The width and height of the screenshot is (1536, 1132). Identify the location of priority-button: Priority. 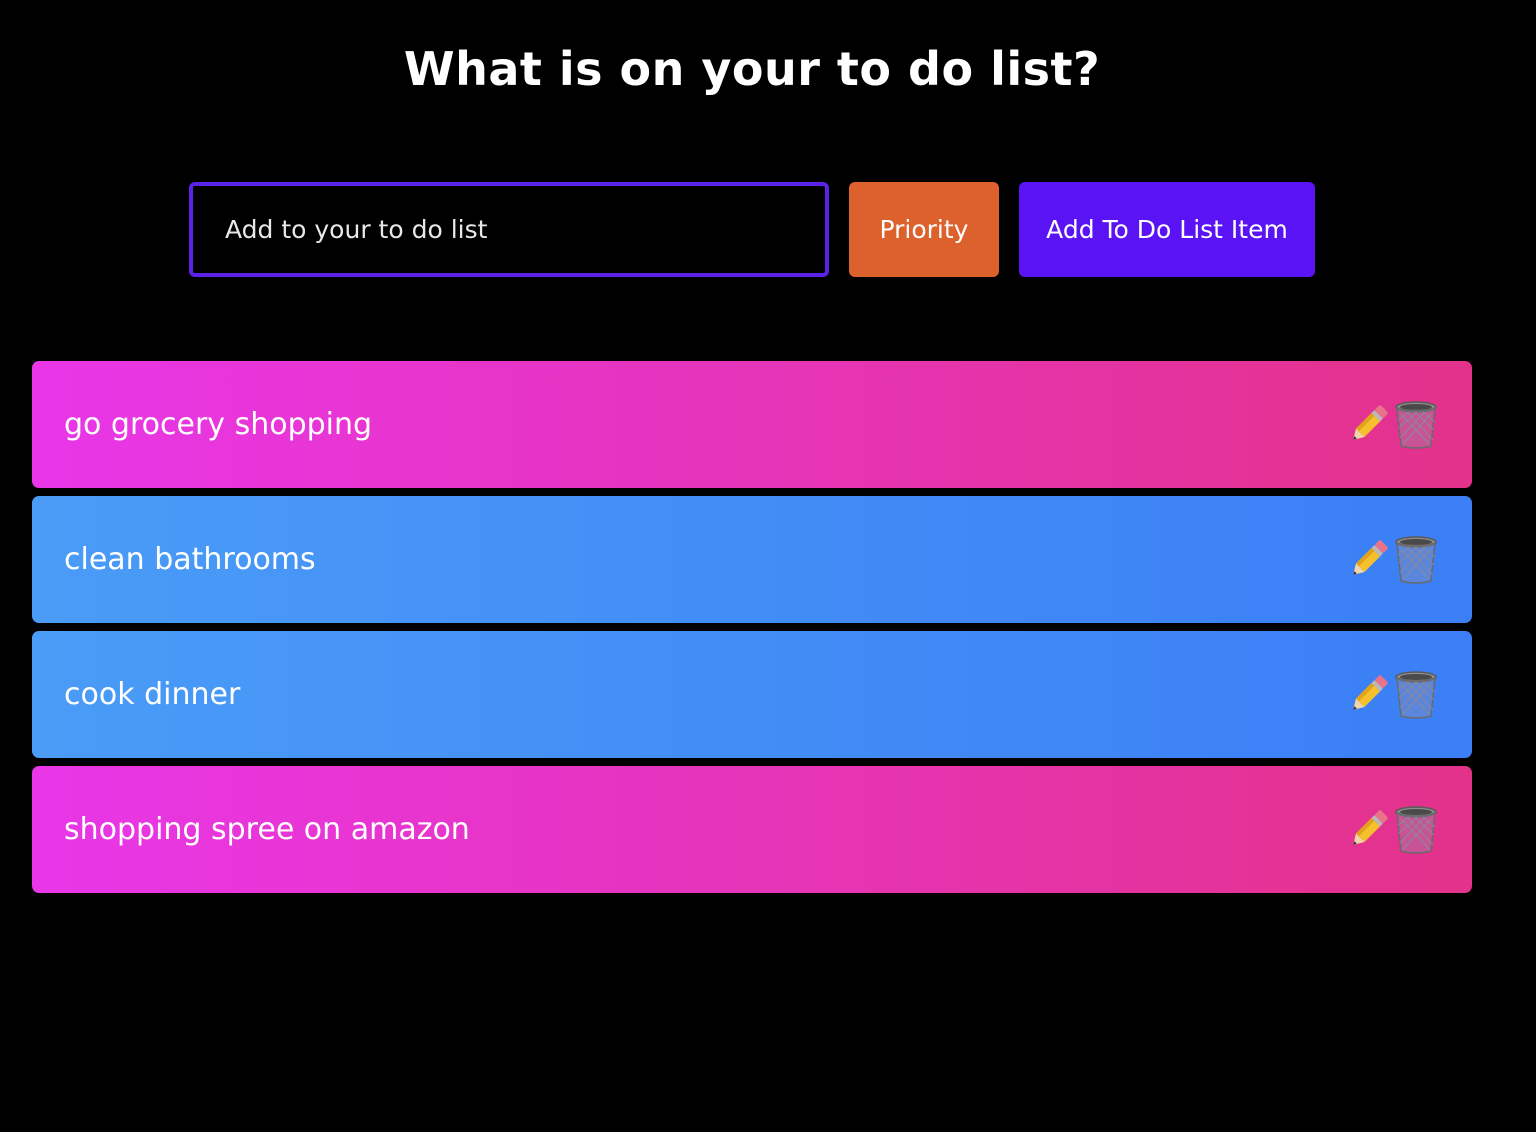
(924, 229).